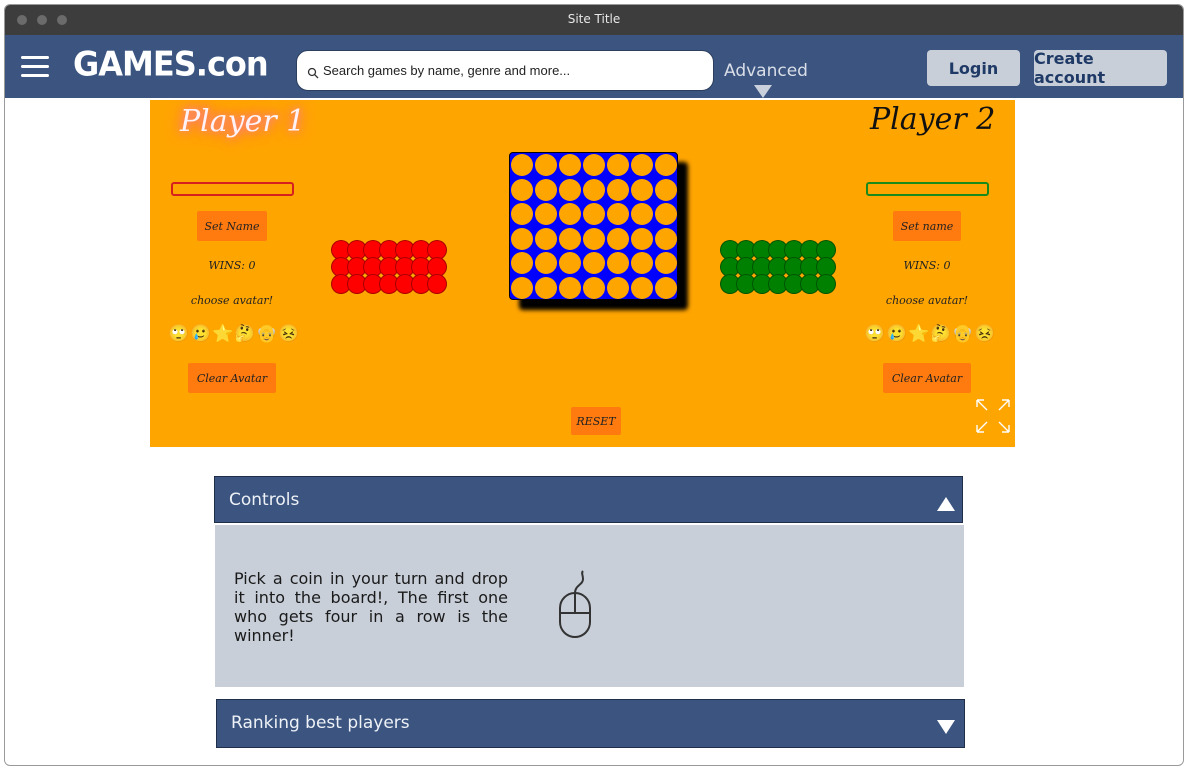  Describe the element at coordinates (927, 189) in the screenshot. I see `player2-name-bar` at that location.